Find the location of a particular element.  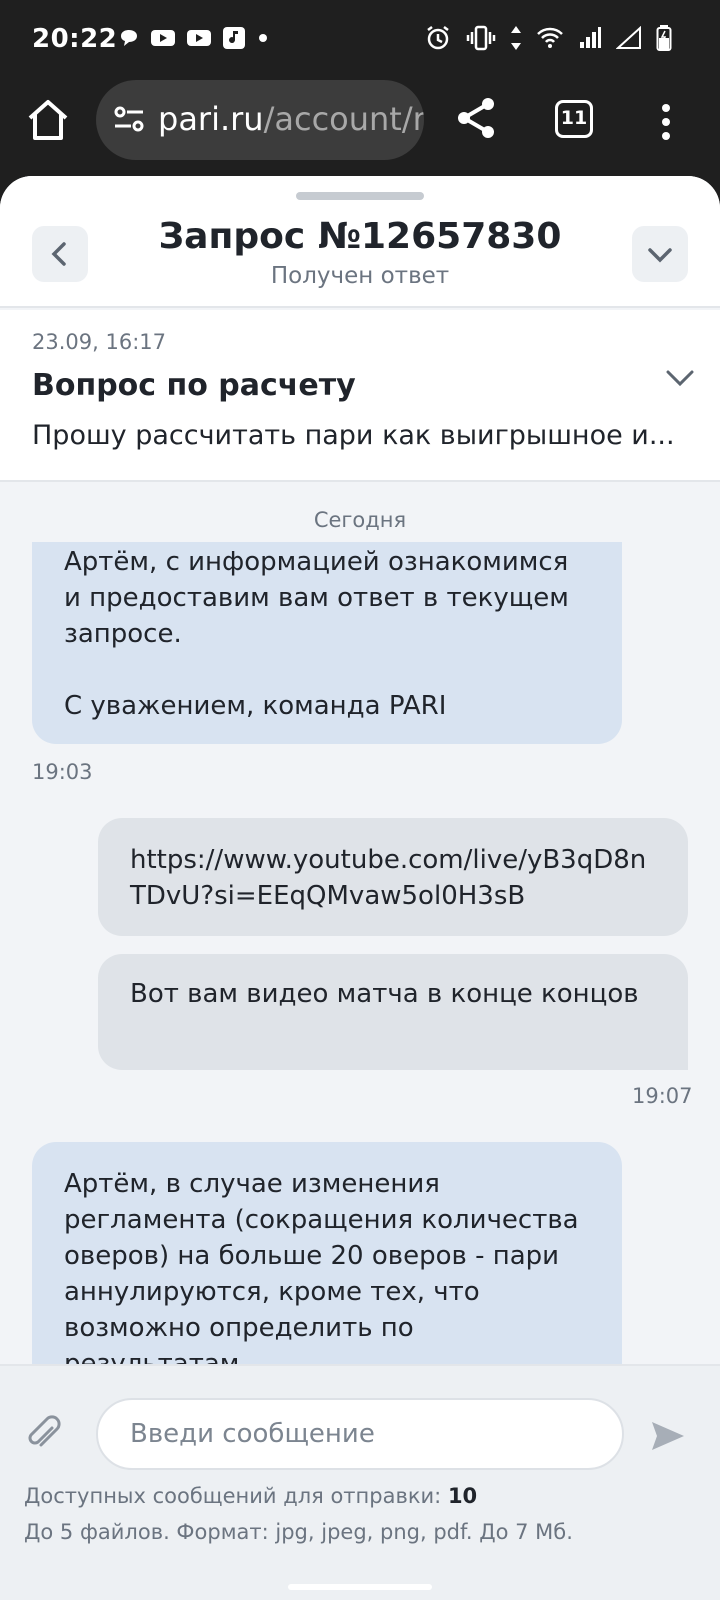

home-indicator is located at coordinates (360, 1587).